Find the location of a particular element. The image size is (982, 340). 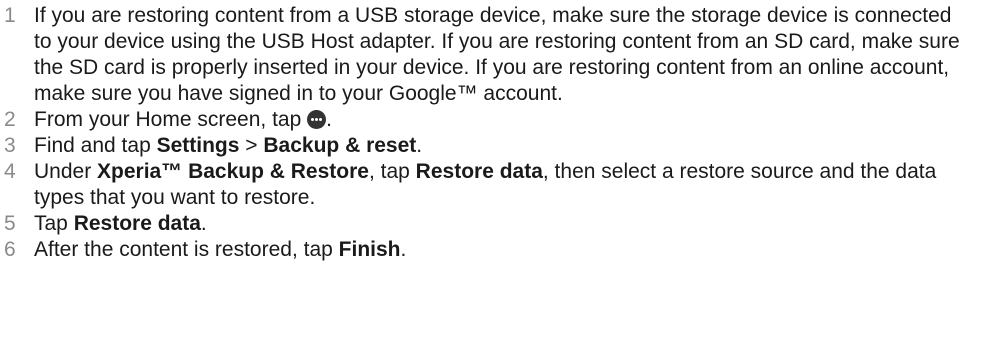

step-text-part: Find and tap is located at coordinates (95, 145).